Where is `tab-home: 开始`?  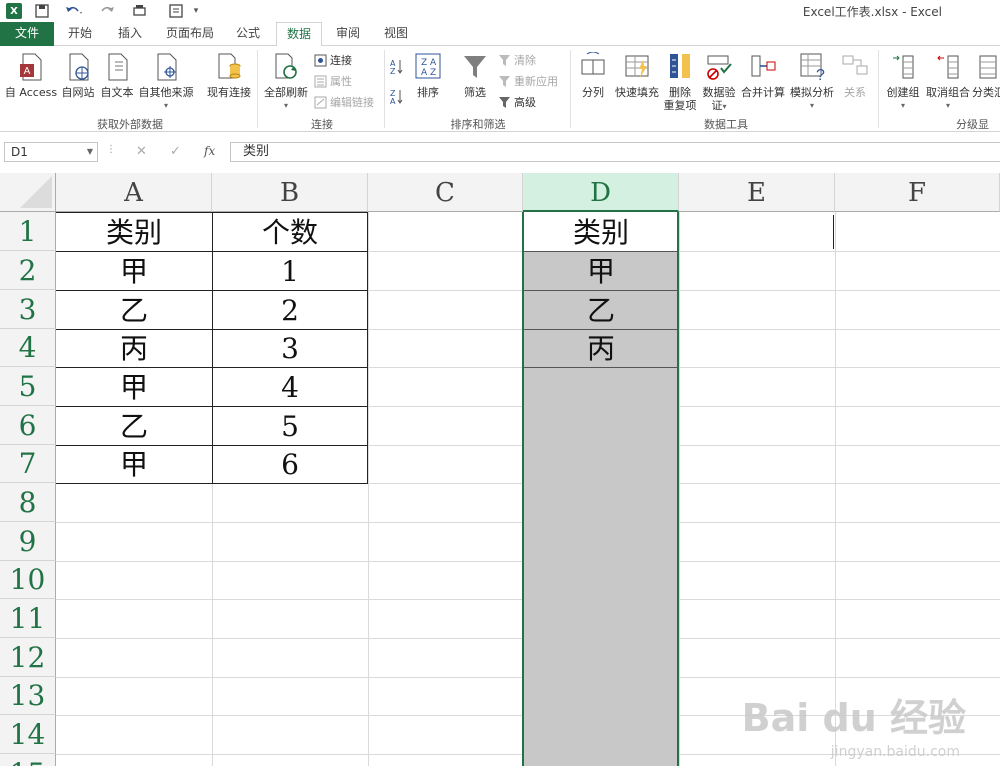
tab-home: 开始 is located at coordinates (80, 34).